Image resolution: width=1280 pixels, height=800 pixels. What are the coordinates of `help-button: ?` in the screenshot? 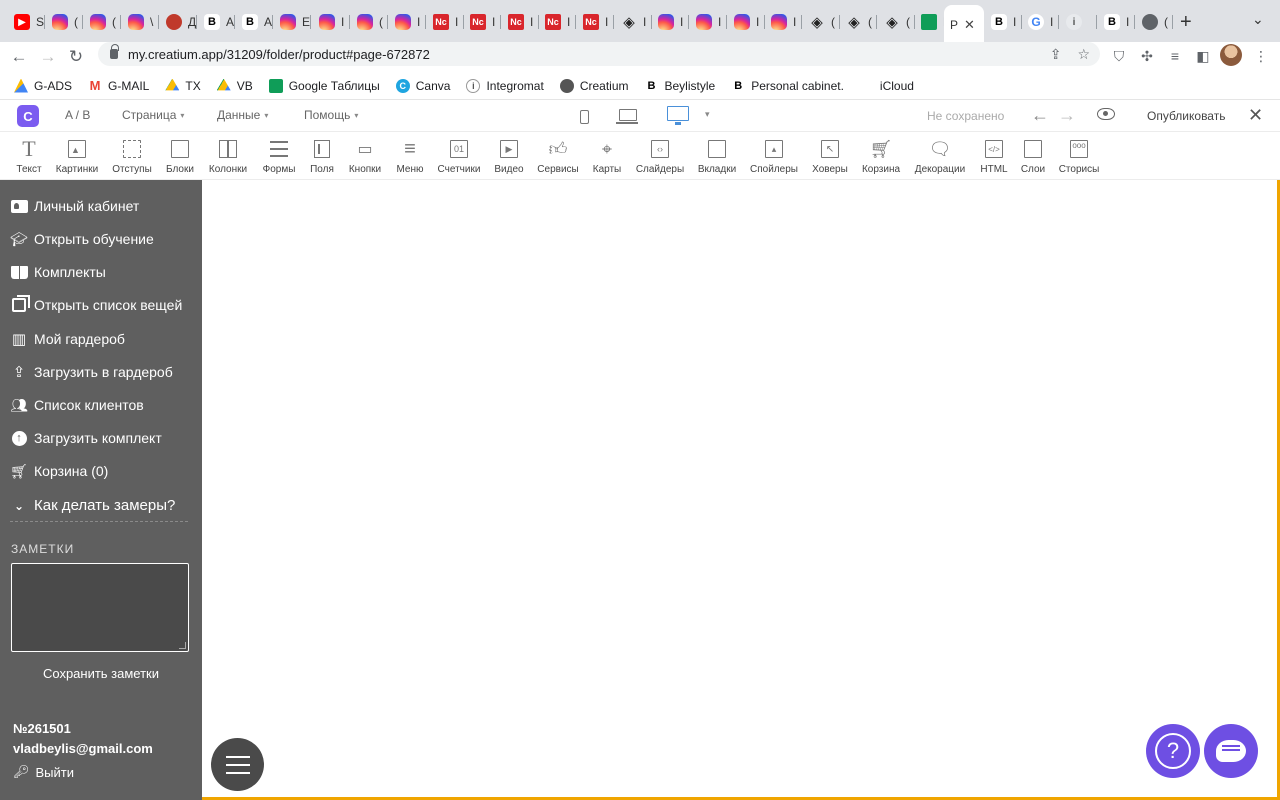 It's located at (1173, 751).